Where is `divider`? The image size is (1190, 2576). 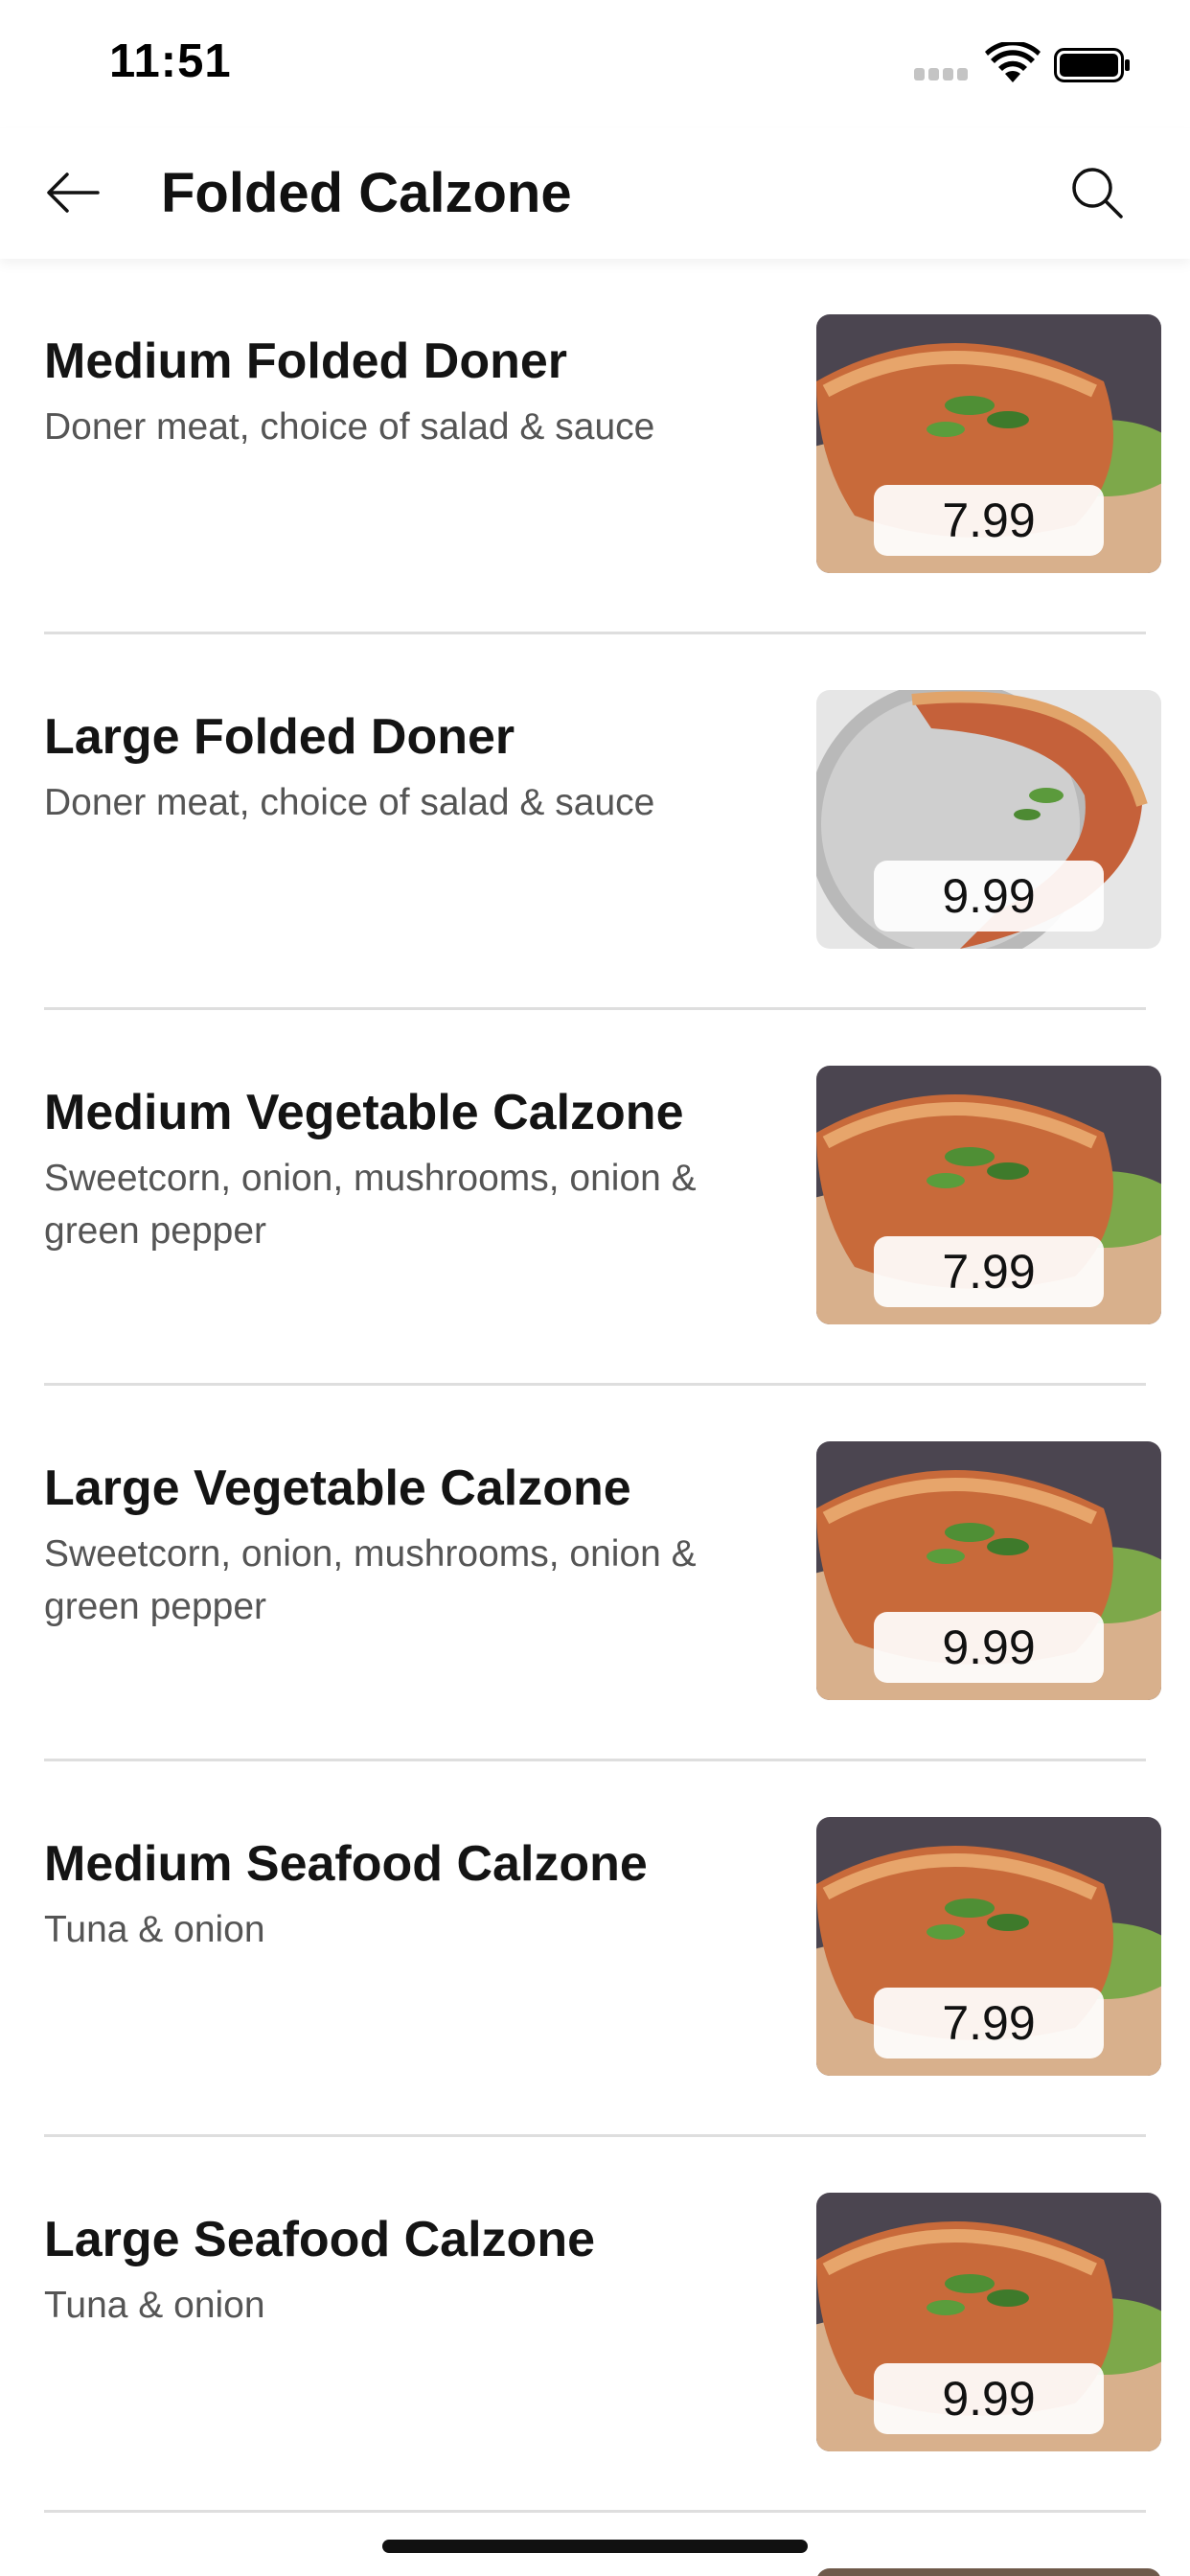
divider is located at coordinates (595, 2511).